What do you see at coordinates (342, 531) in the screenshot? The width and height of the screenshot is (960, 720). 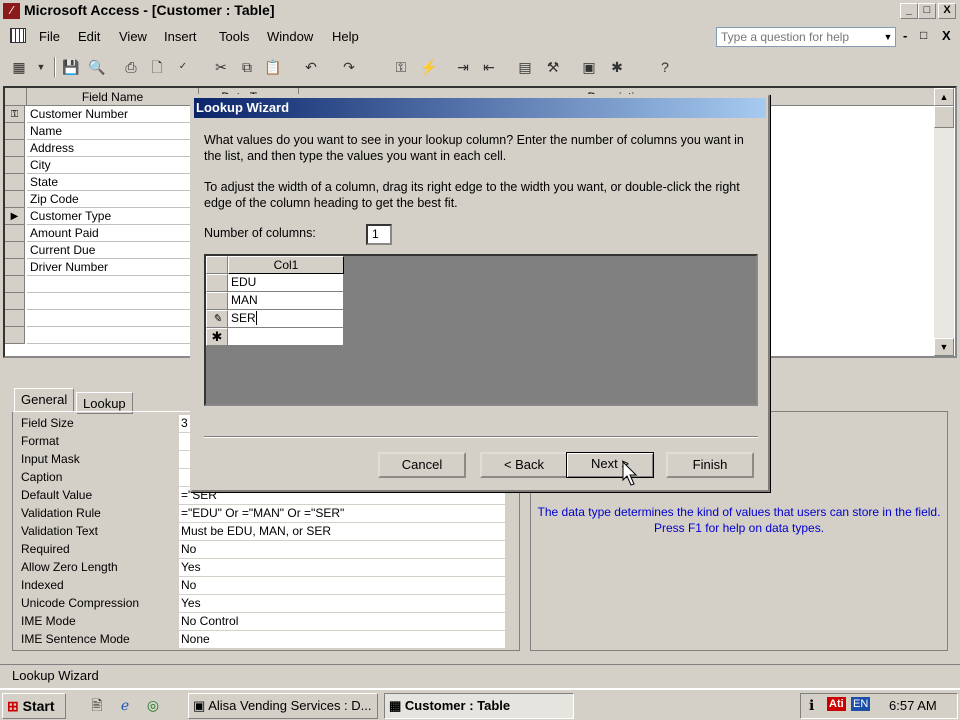 I see `property-value: Must be EDU, MAN, or SER` at bounding box center [342, 531].